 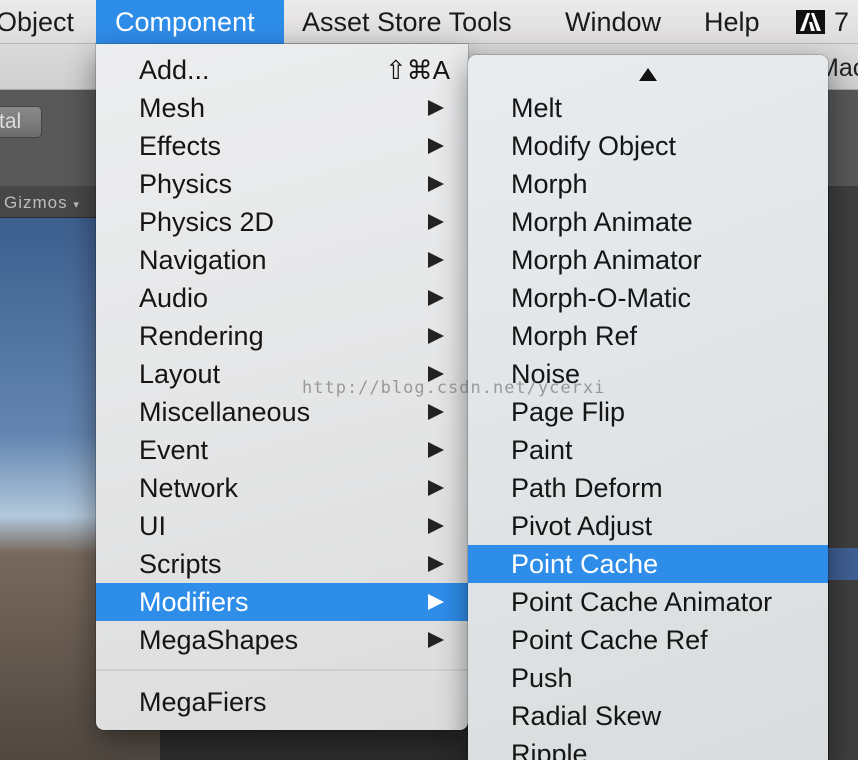 I want to click on menubar-item-asset-store-tools: Asset Store Tools, so click(x=407, y=22).